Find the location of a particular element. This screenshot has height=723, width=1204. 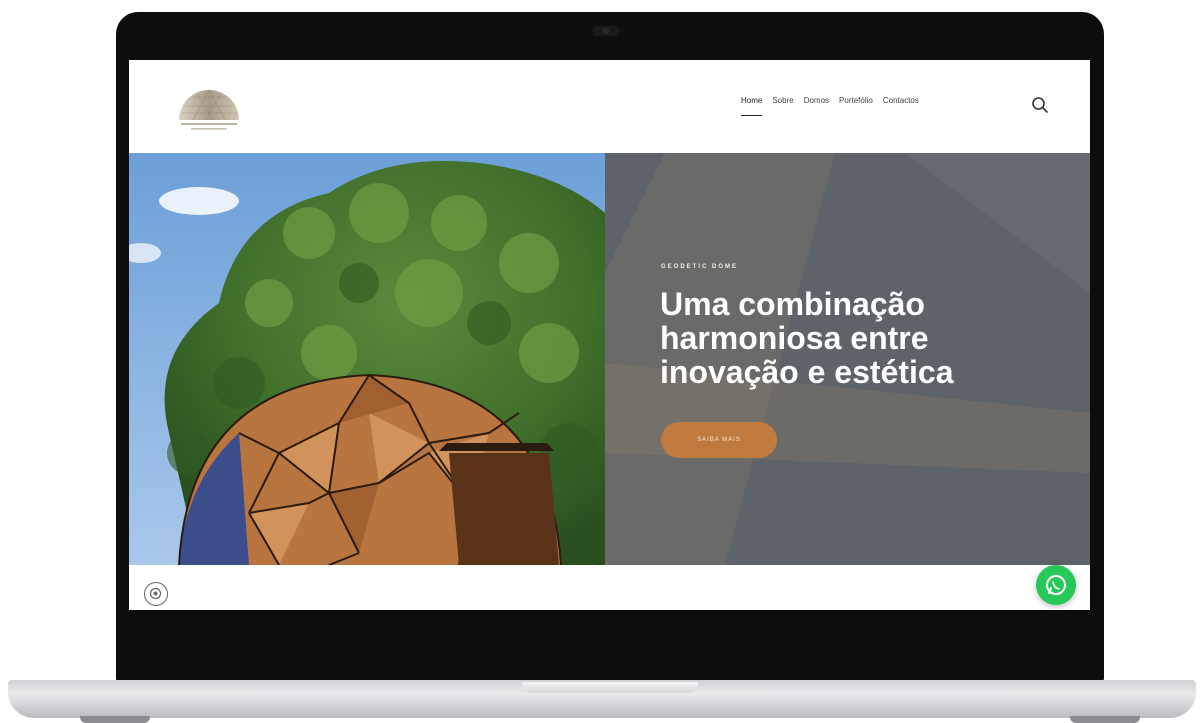

nav-contactos: Contactos is located at coordinates (901, 106).